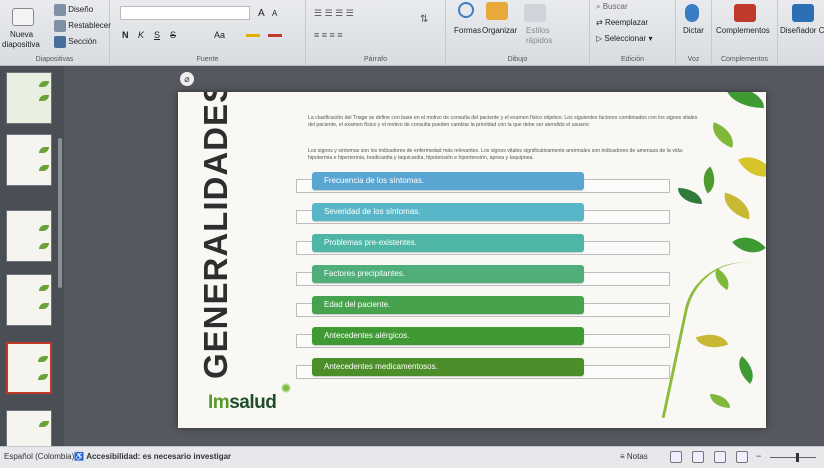 The image size is (824, 468). What do you see at coordinates (742, 457) in the screenshot?
I see `slideshow-button` at bounding box center [742, 457].